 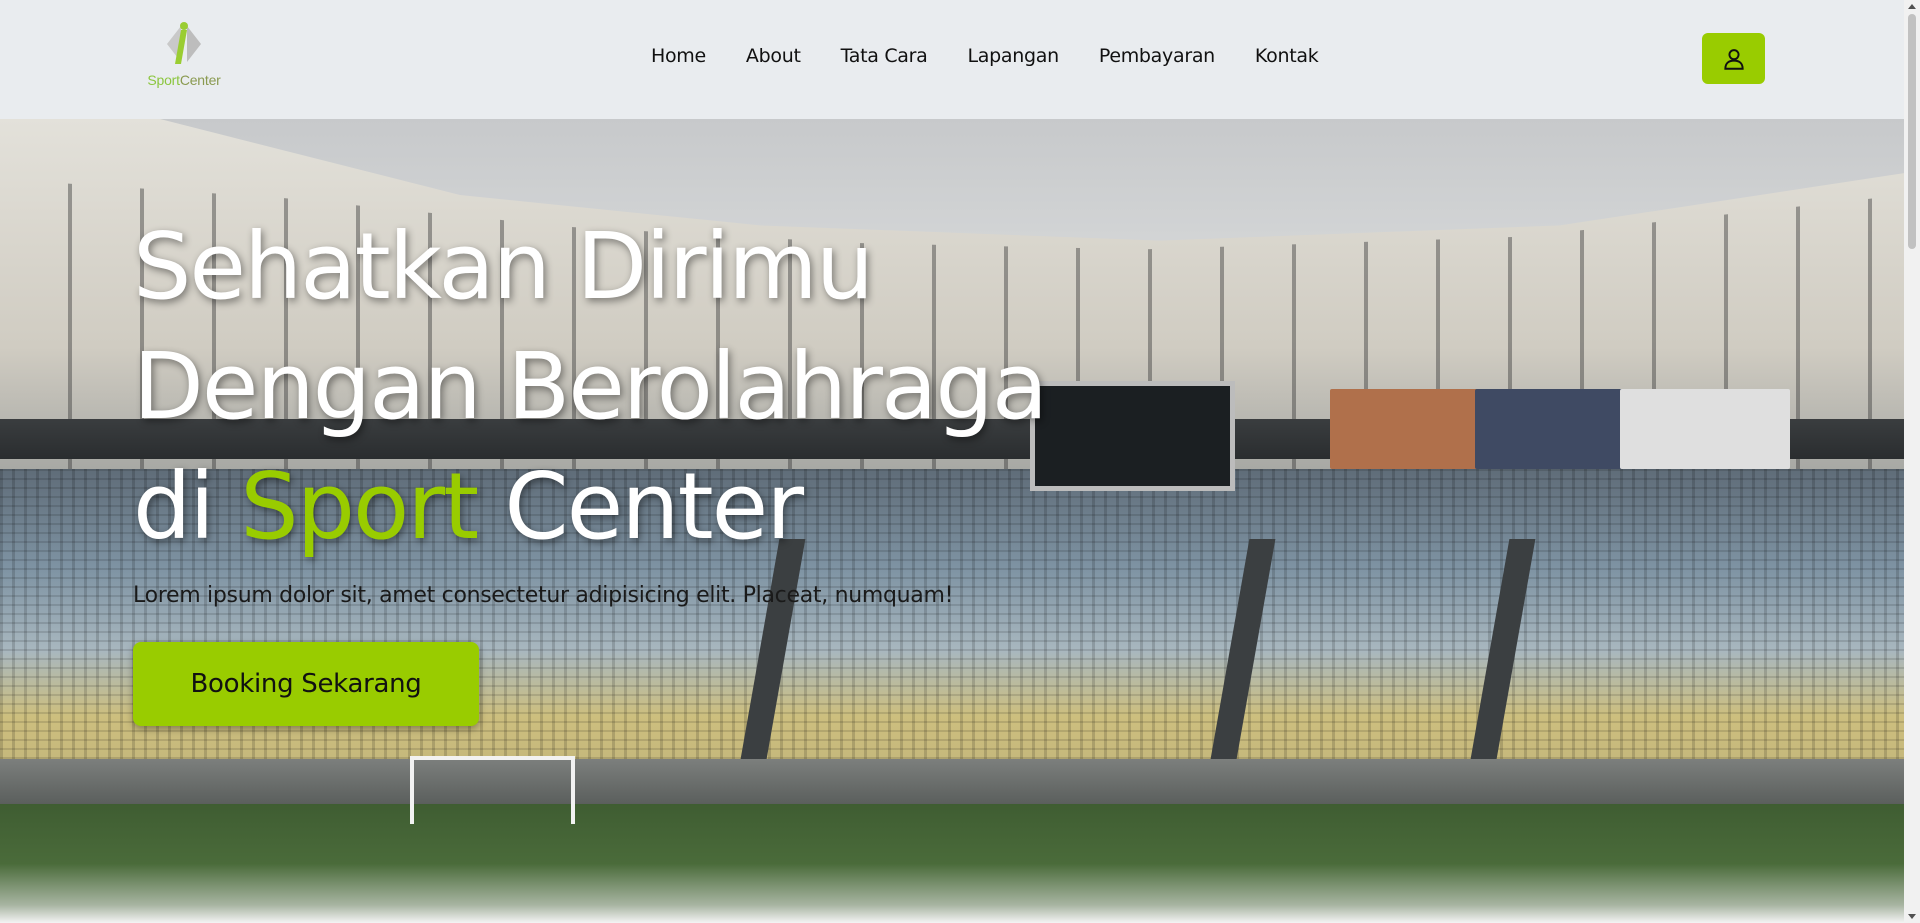 I want to click on nav-item-lapangan: Lapangan, so click(x=1014, y=56).